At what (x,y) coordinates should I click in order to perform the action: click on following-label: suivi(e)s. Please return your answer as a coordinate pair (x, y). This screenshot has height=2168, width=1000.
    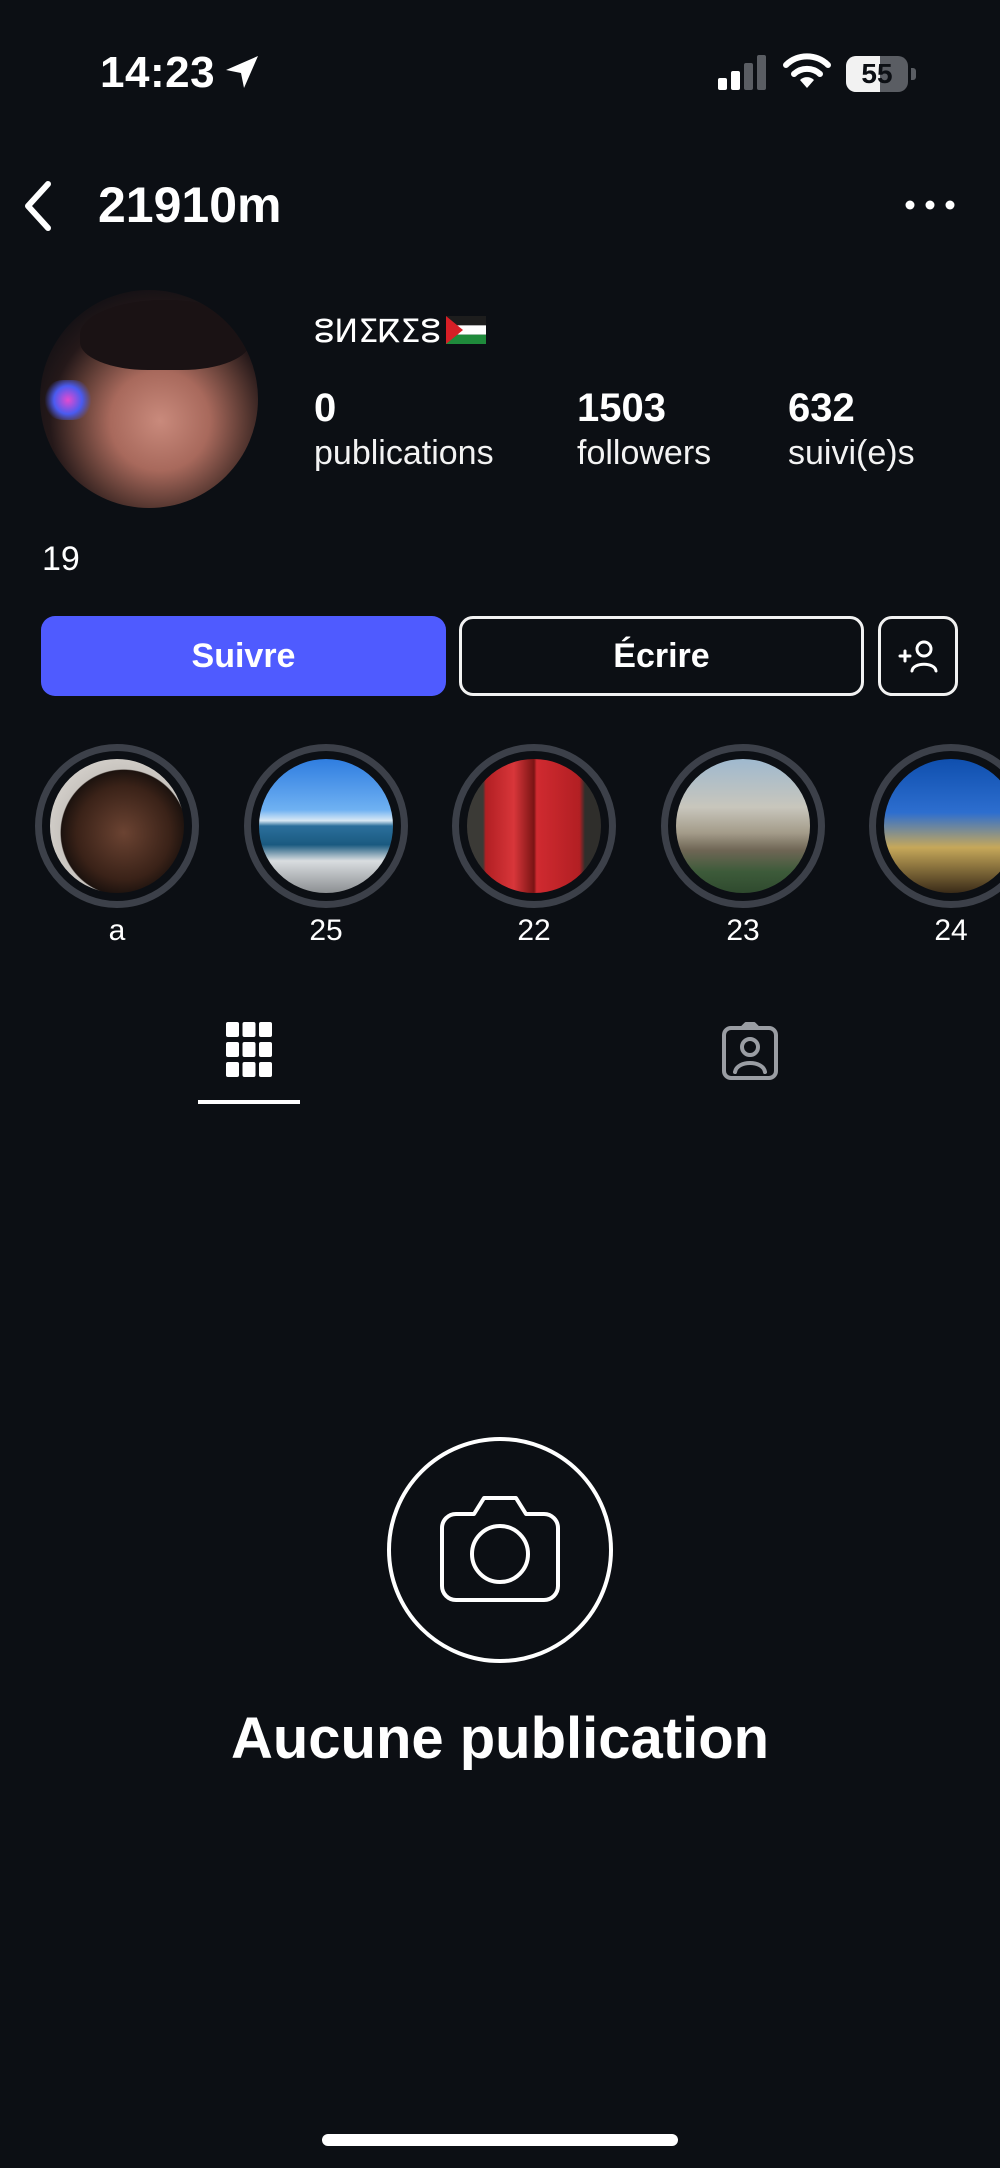
    Looking at the image, I should click on (851, 453).